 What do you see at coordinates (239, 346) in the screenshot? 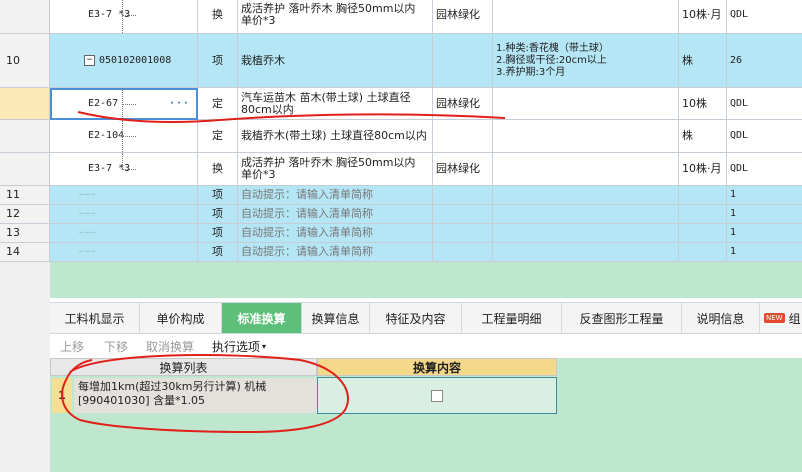
I see `execute-options-button: 执行选项 ▾` at bounding box center [239, 346].